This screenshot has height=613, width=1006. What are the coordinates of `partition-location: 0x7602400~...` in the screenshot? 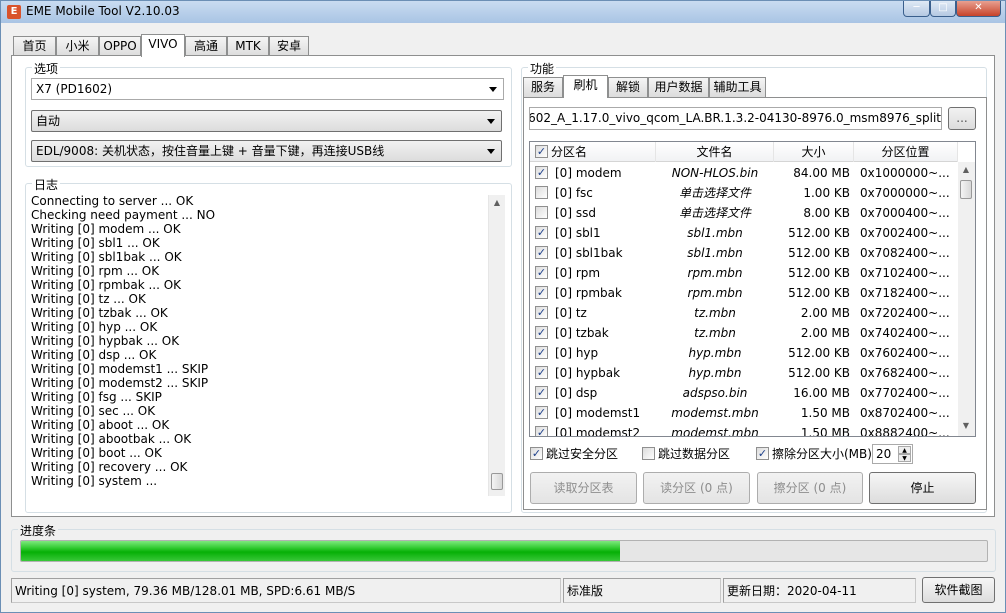 It's located at (905, 353).